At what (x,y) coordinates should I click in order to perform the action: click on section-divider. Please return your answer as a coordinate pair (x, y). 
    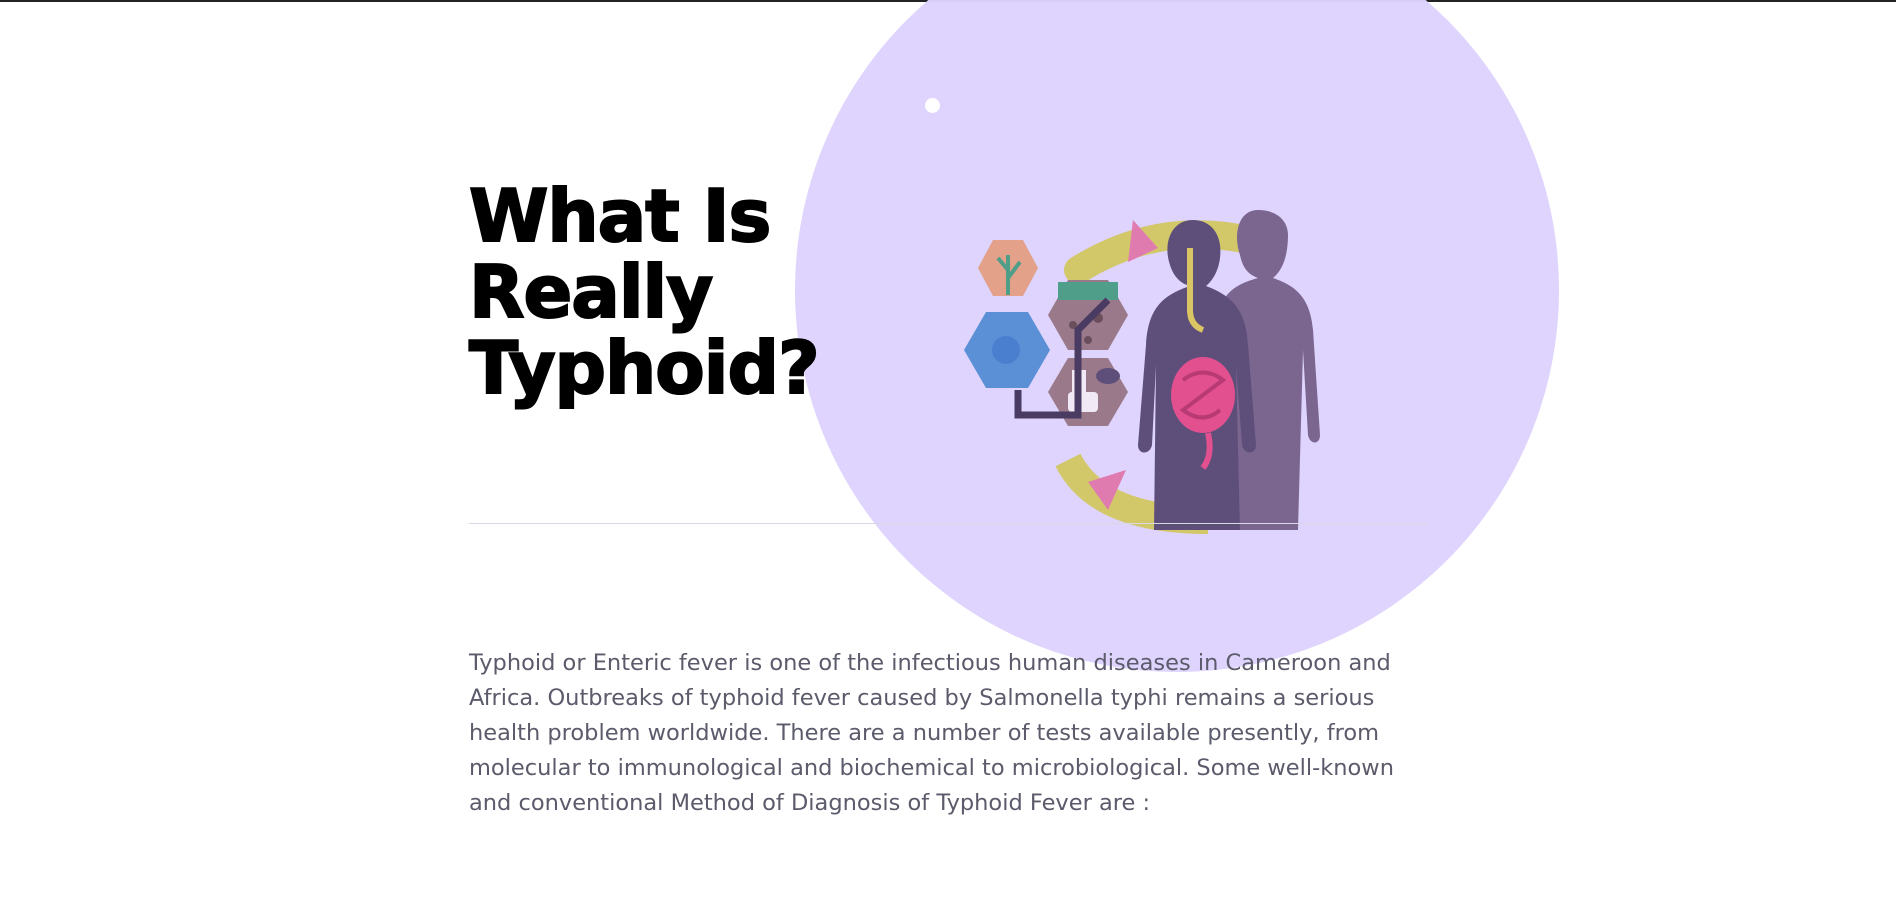
    Looking at the image, I should click on (949, 523).